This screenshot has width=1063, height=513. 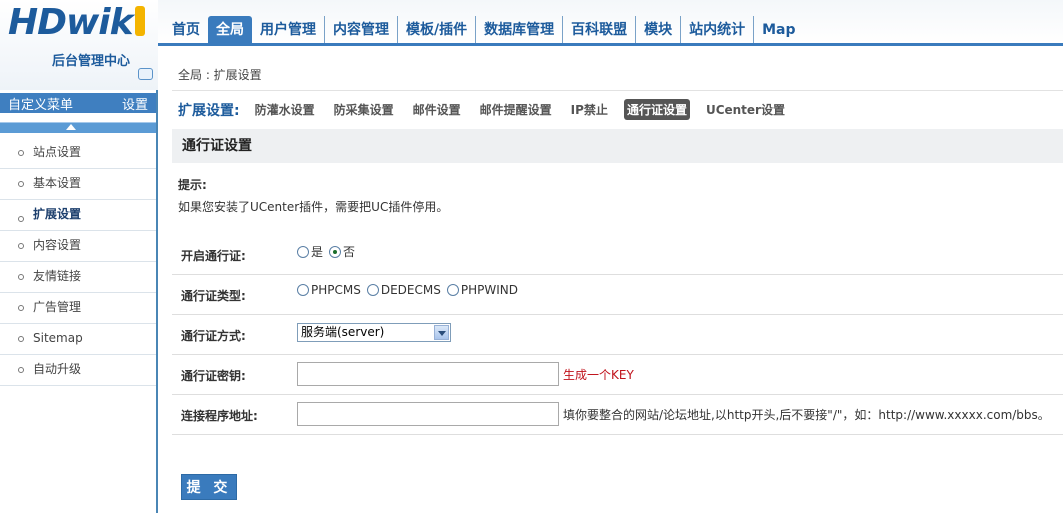 I want to click on enable-no-label: 否, so click(x=349, y=252).